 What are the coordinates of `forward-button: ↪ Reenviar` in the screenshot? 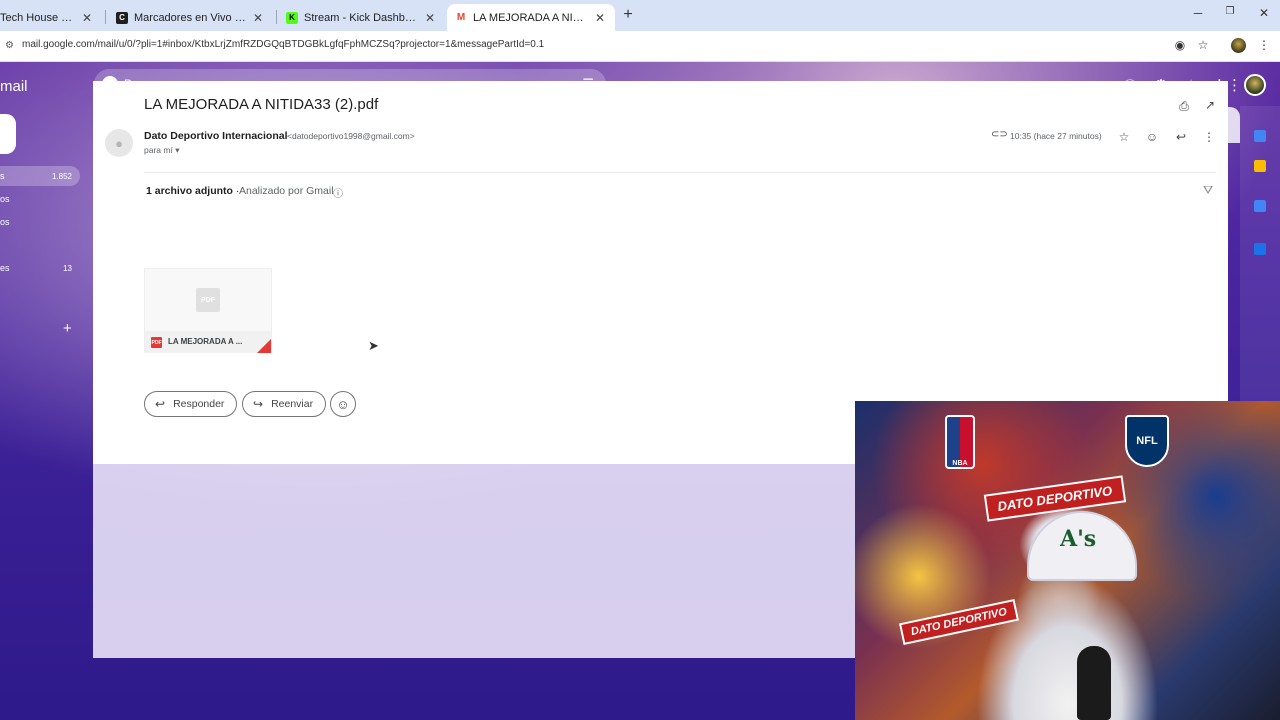 It's located at (284, 404).